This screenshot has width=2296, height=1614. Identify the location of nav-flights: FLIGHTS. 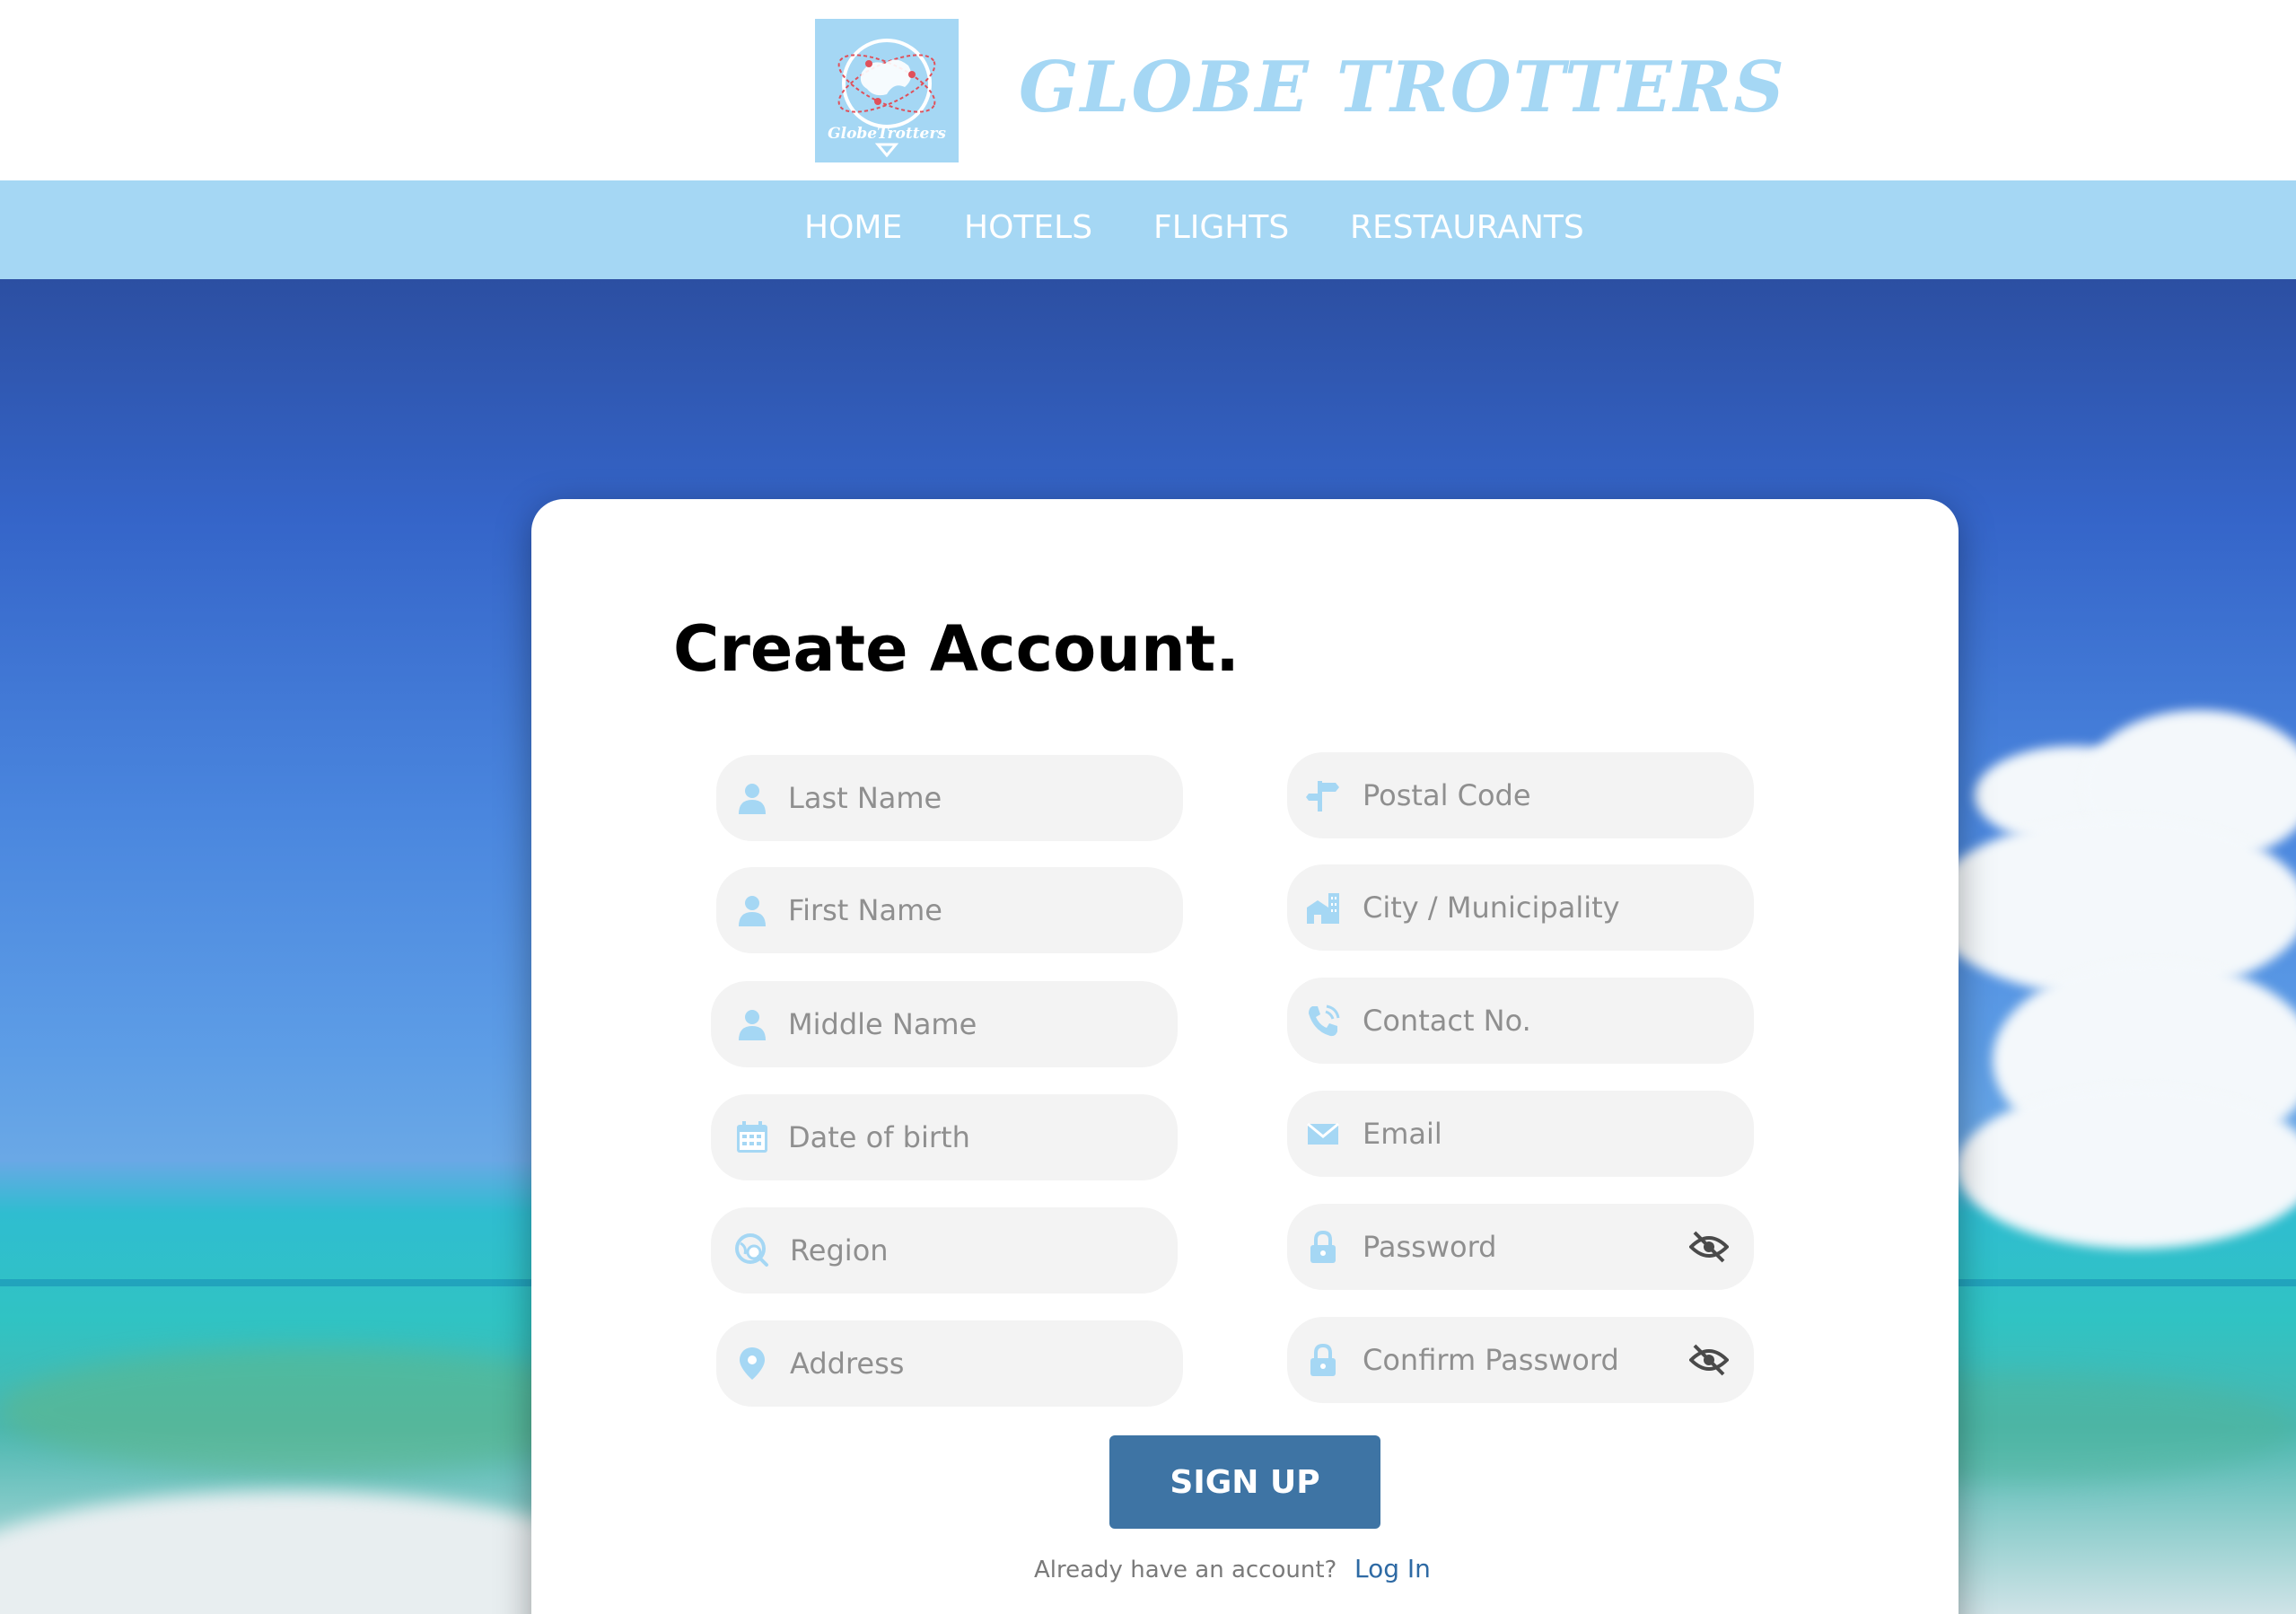
(1221, 227).